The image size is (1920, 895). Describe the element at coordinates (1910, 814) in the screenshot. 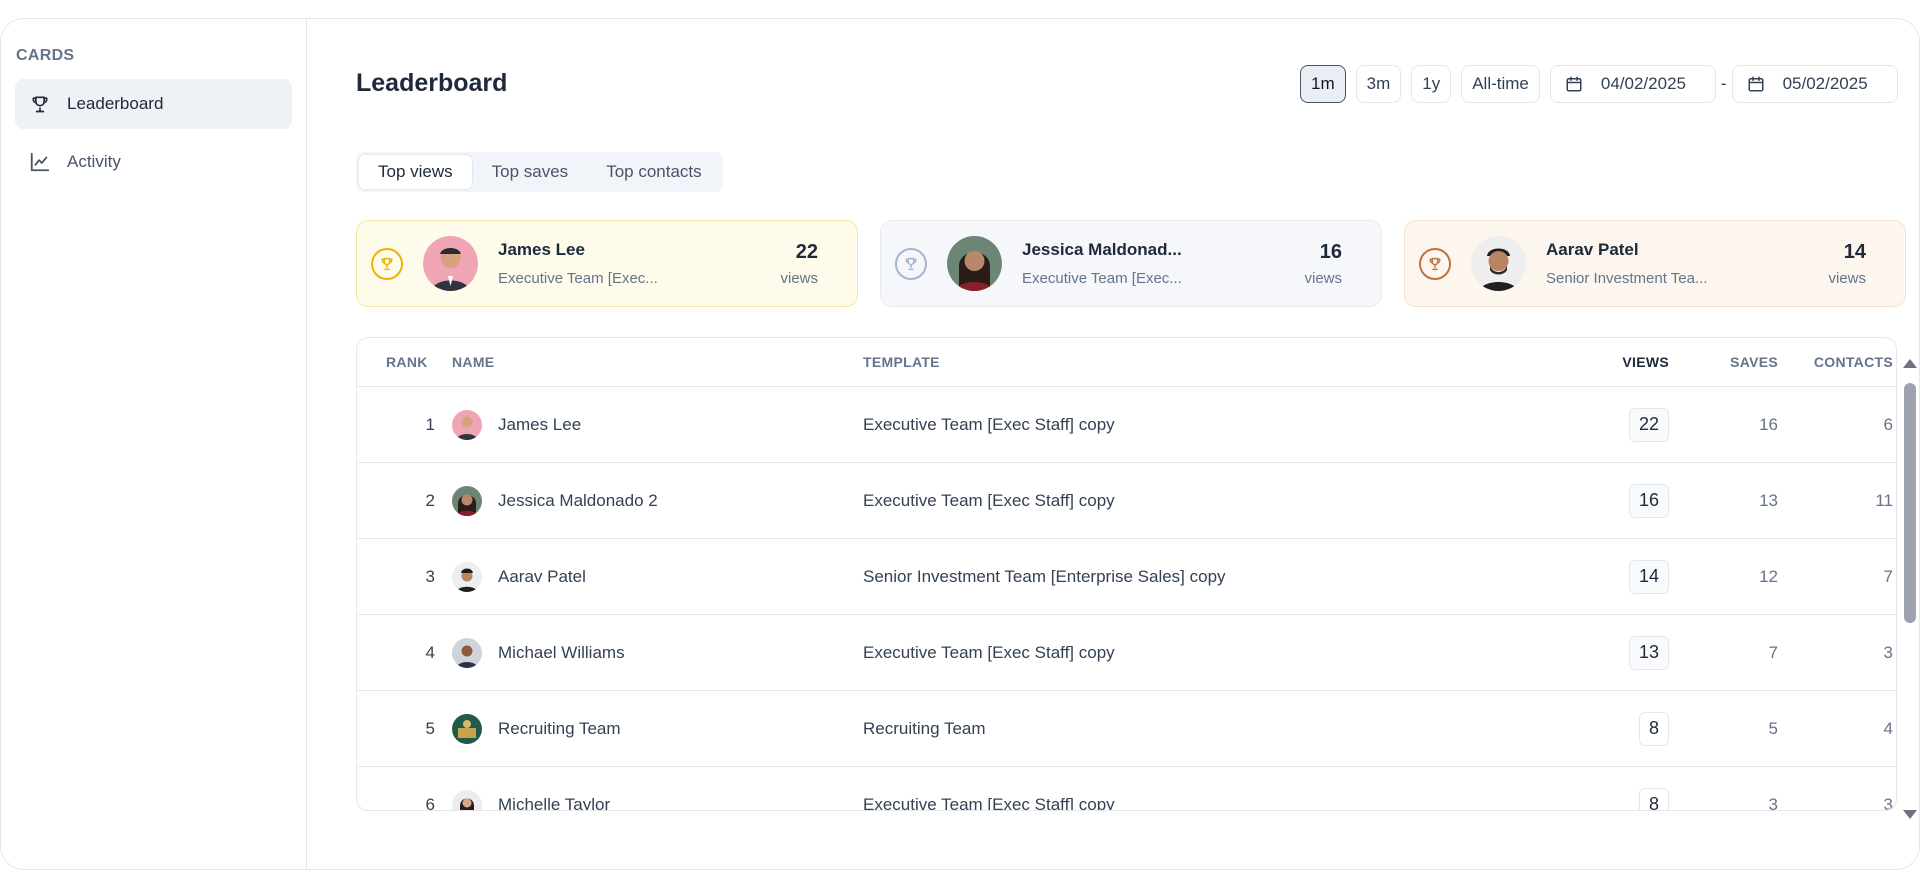

I see `scroll-down-arrow-icon` at that location.